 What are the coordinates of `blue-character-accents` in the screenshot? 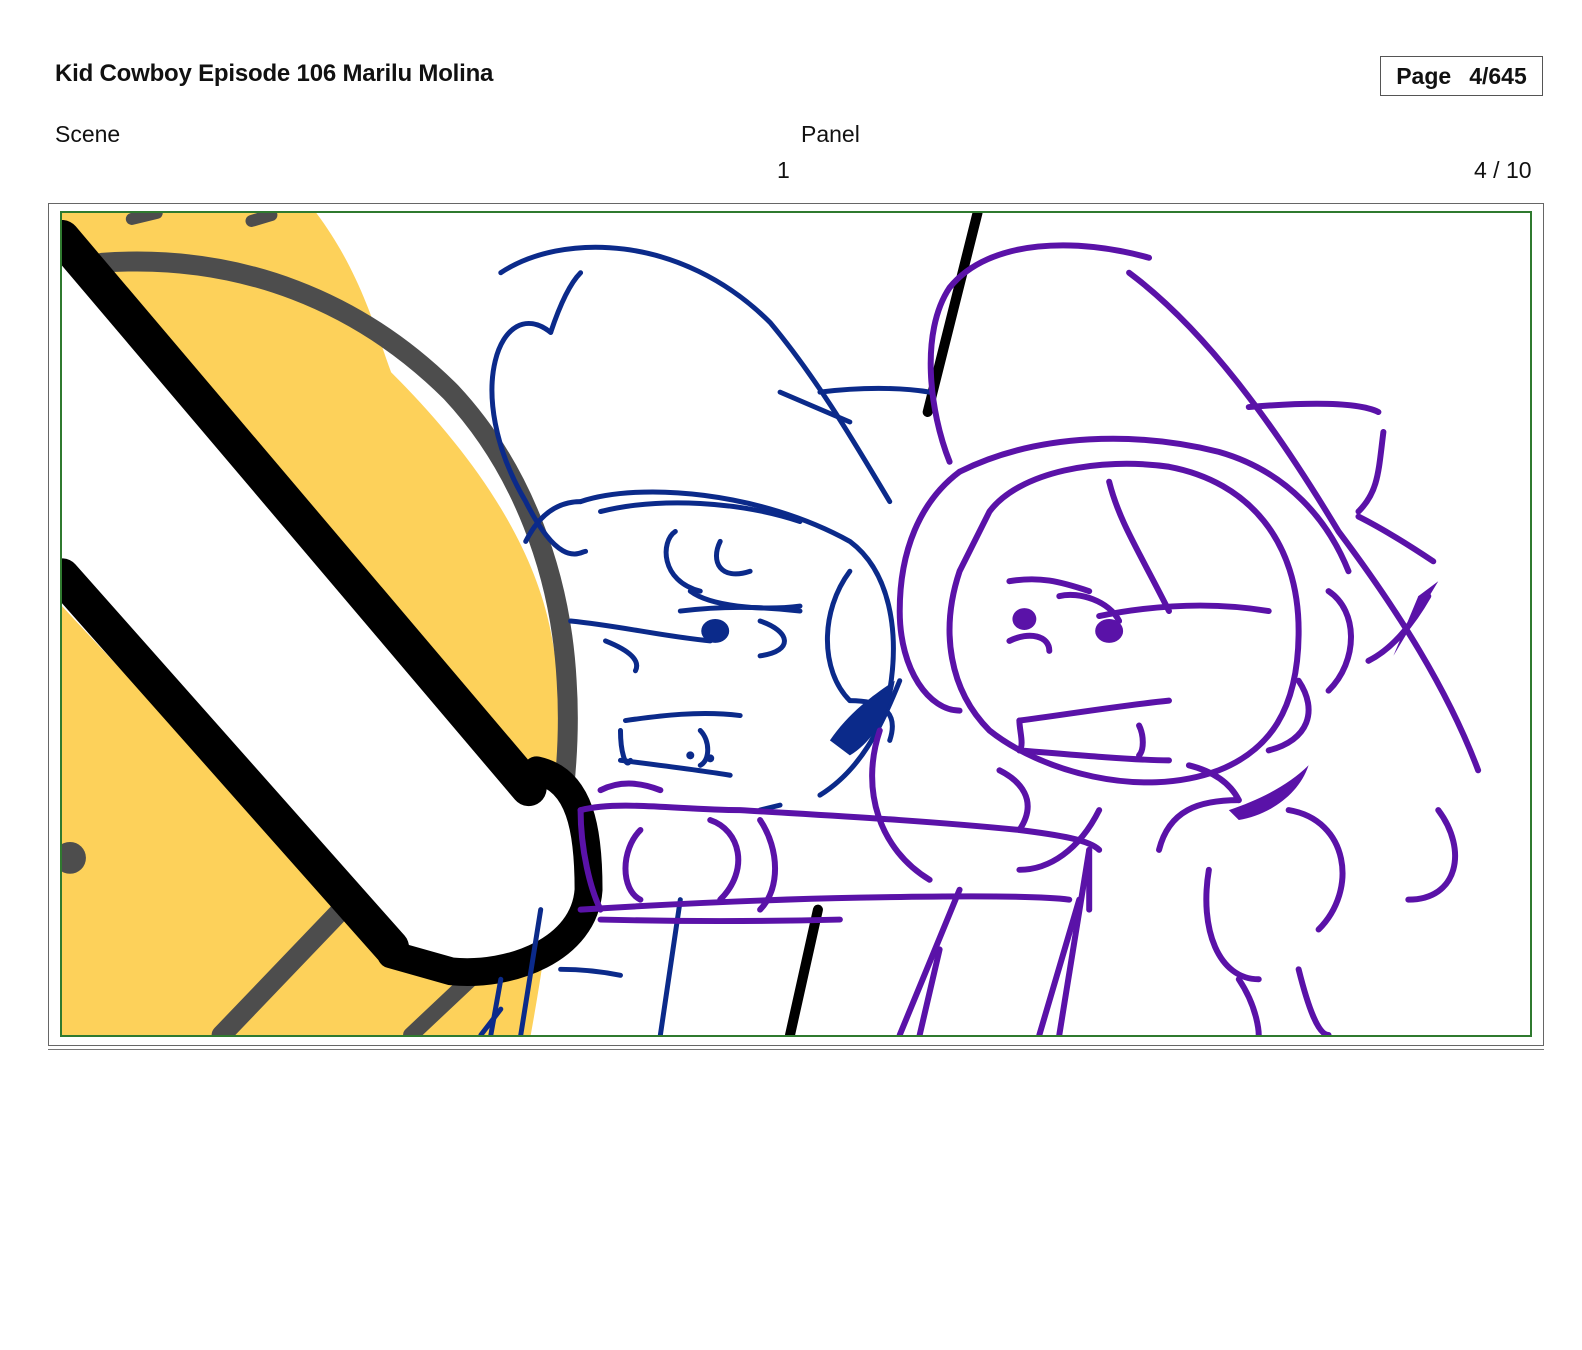 It's located at (790, 691).